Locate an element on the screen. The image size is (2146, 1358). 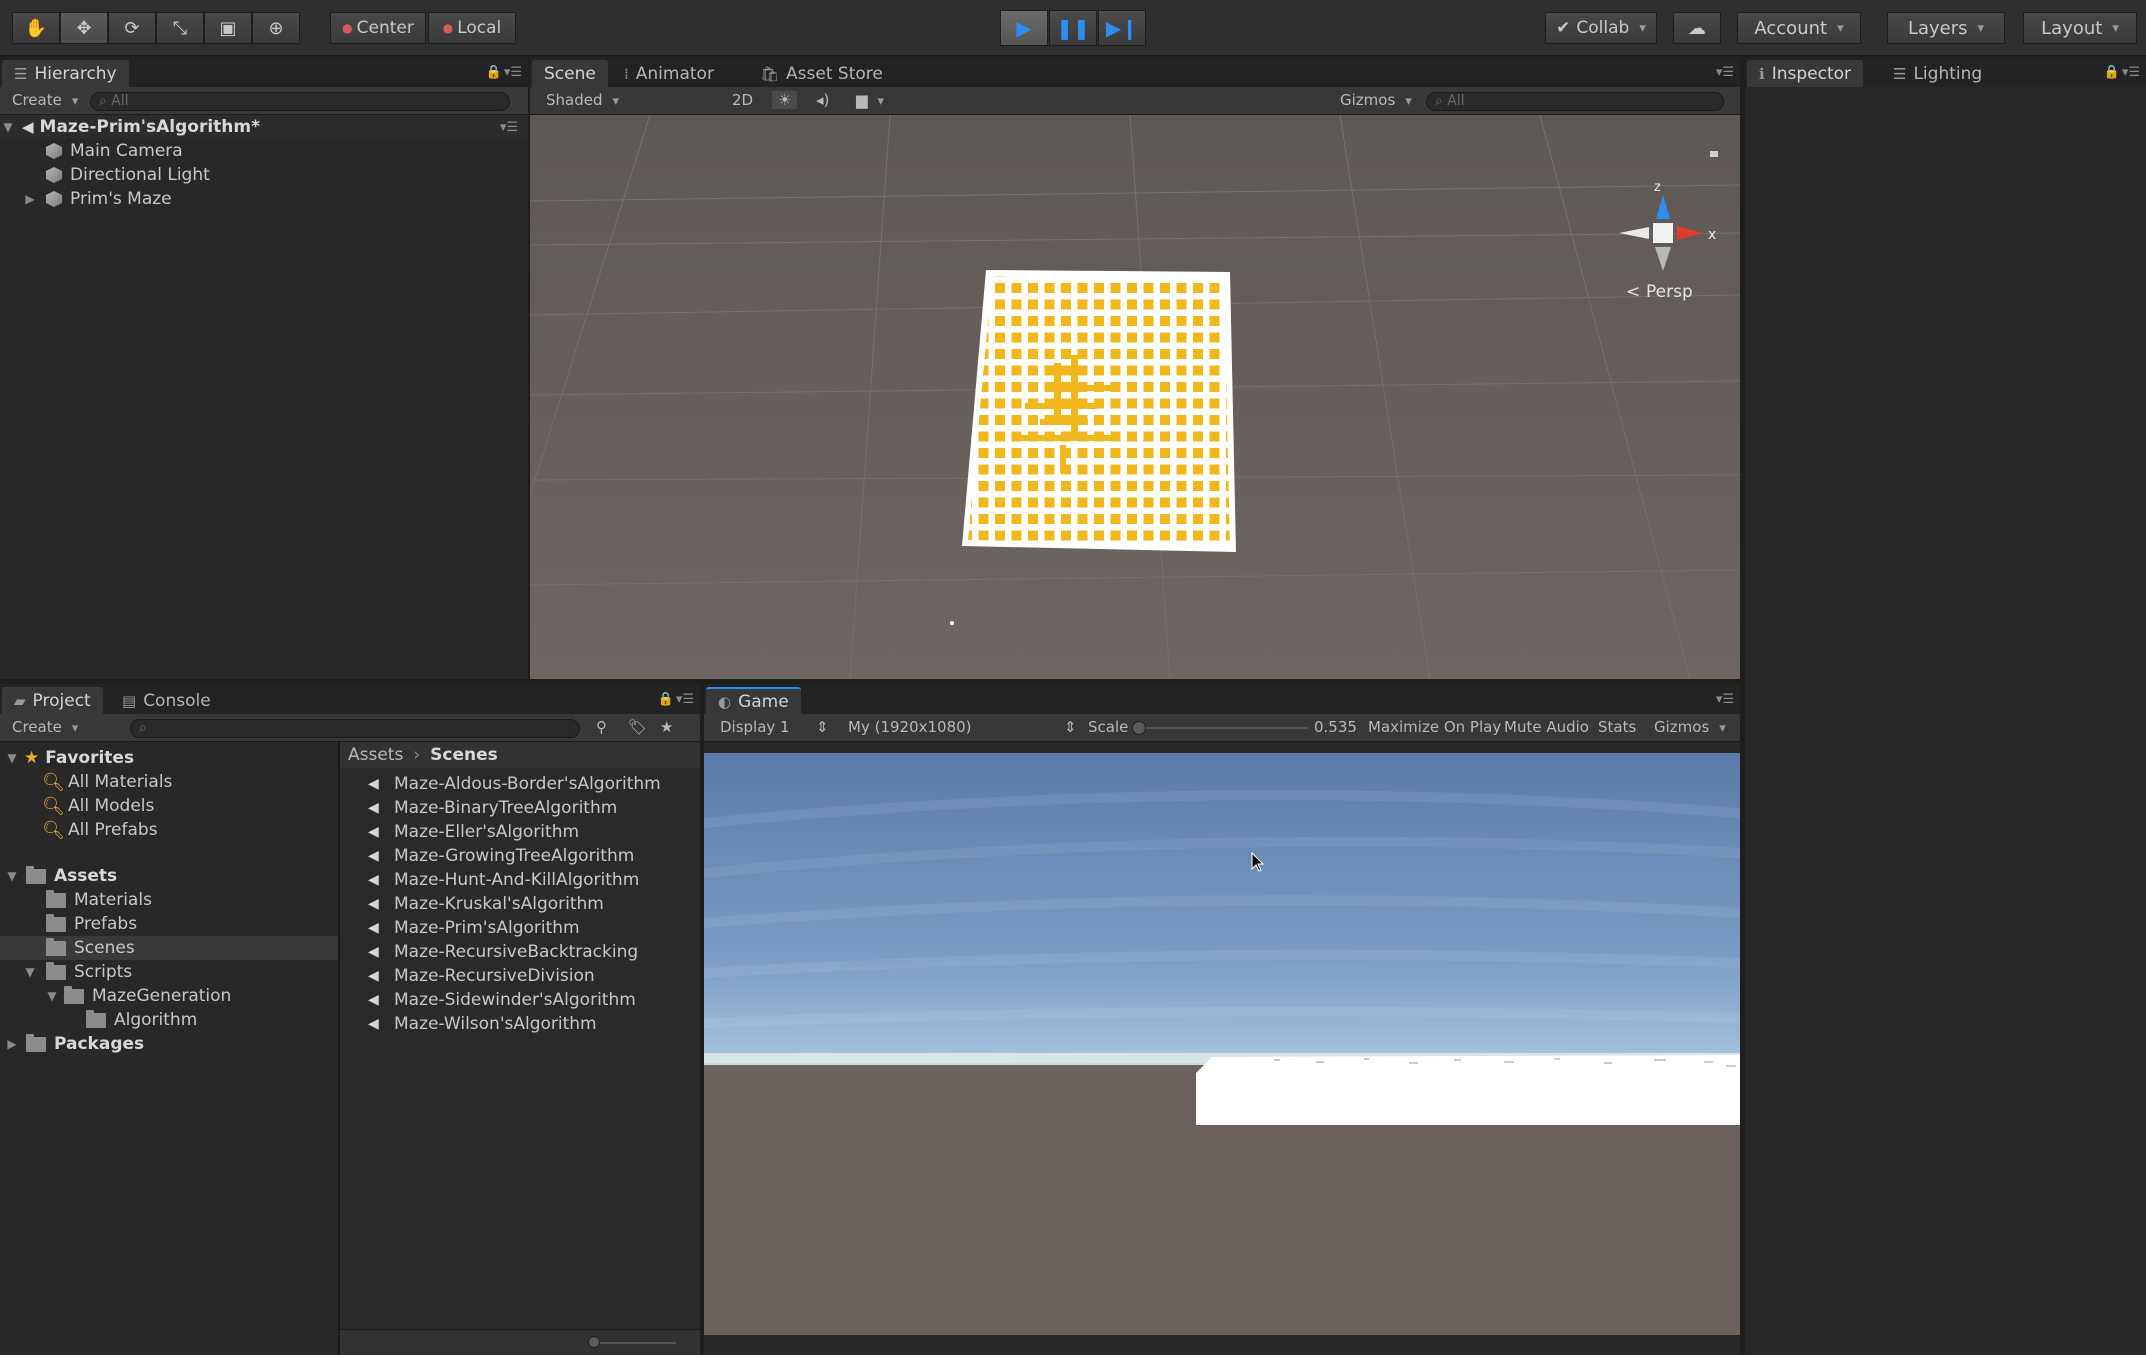
lighting-toggle-icon: ☀ is located at coordinates (785, 100).